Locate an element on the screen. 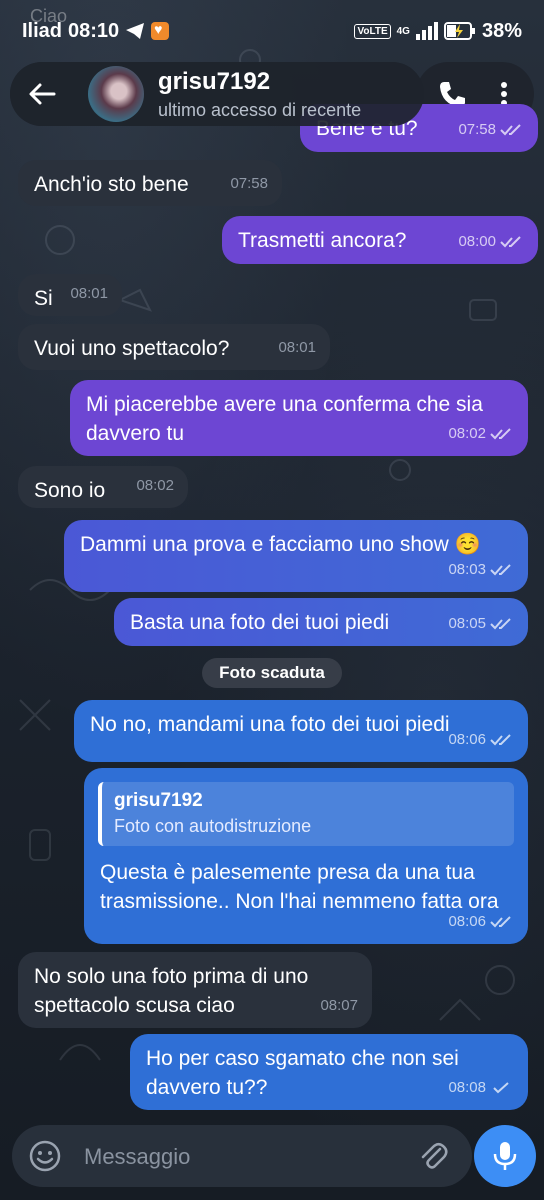 This screenshot has height=1200, width=544. message-incoming: Si 08:01 is located at coordinates (70, 295).